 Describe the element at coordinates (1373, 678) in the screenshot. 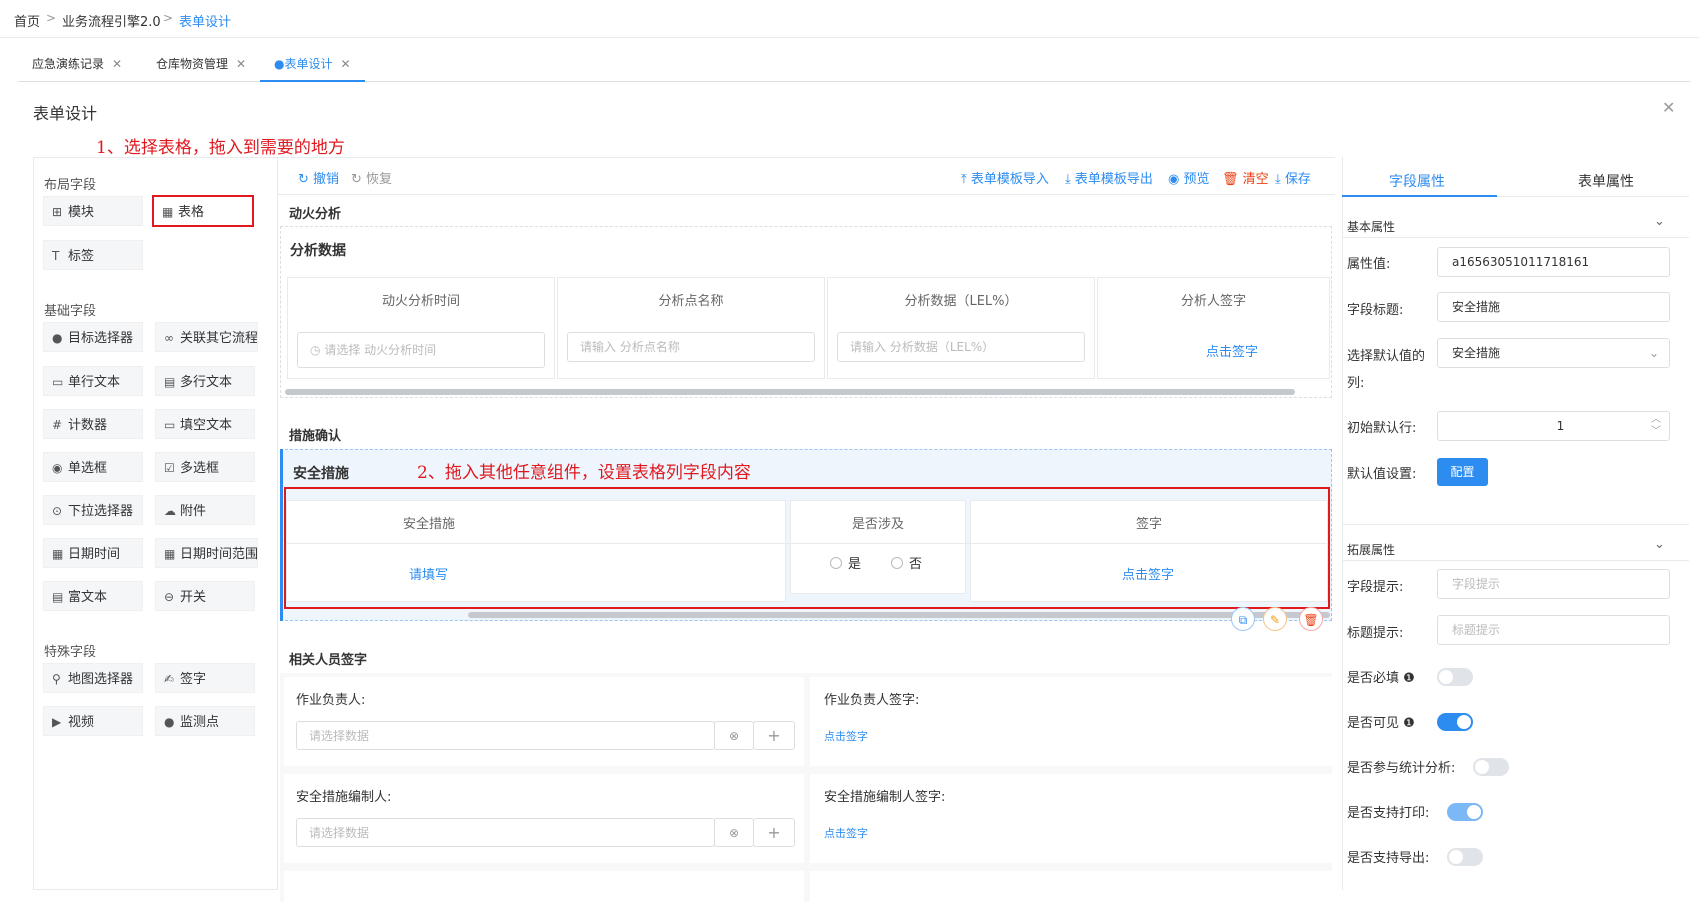

I see `required-text: 是否必填` at that location.